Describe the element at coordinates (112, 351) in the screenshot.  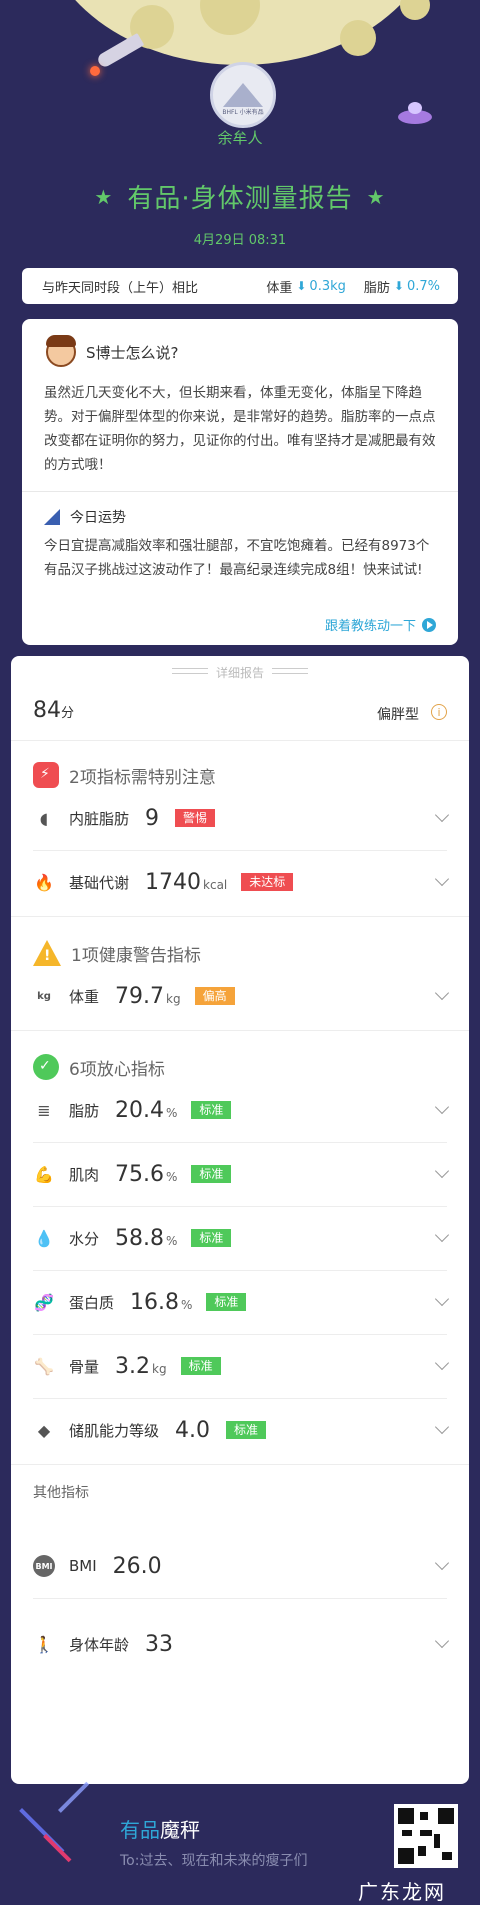
I see `advice-header: S博士怎么说?` at that location.